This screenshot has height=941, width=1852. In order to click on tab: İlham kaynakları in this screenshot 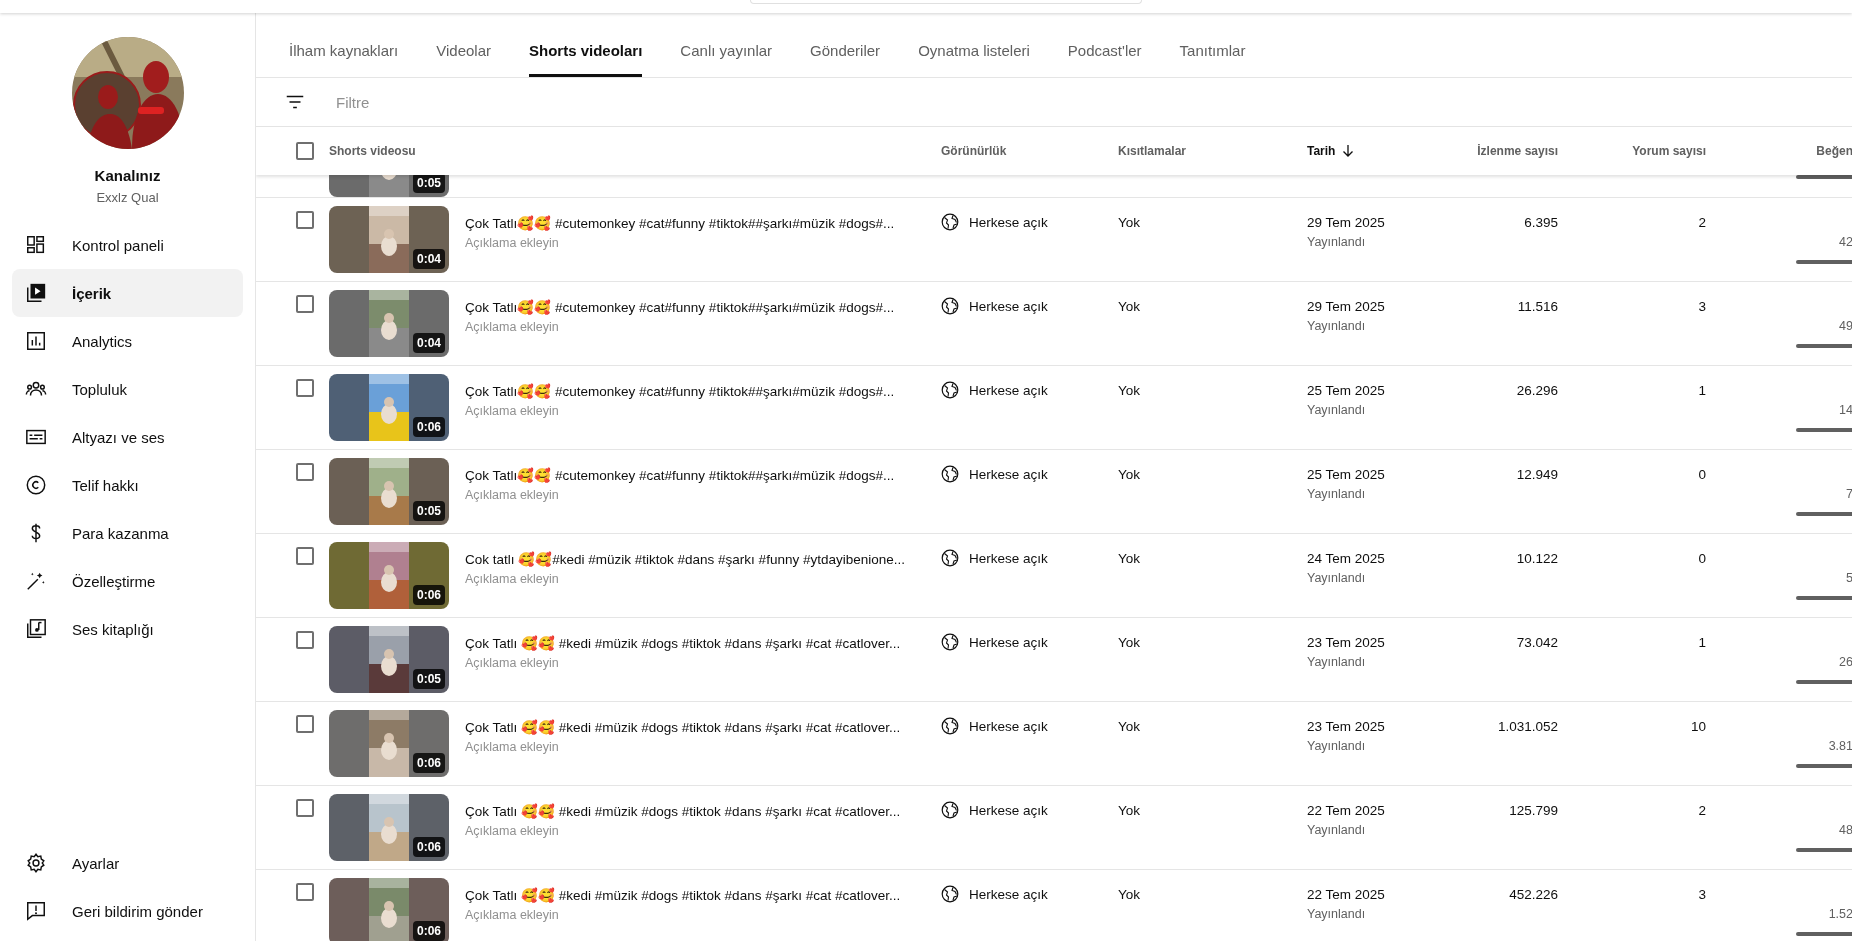, I will do `click(344, 45)`.